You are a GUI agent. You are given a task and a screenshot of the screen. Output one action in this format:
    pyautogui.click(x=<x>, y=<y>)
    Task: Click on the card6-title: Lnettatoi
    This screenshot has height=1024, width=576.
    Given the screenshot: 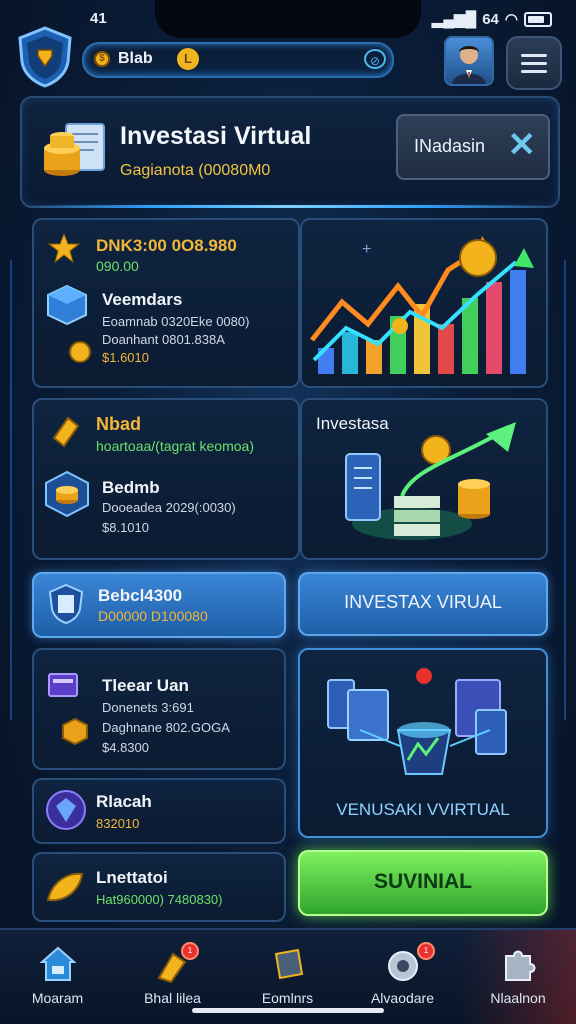 What is the action you would take?
    pyautogui.click(x=132, y=877)
    